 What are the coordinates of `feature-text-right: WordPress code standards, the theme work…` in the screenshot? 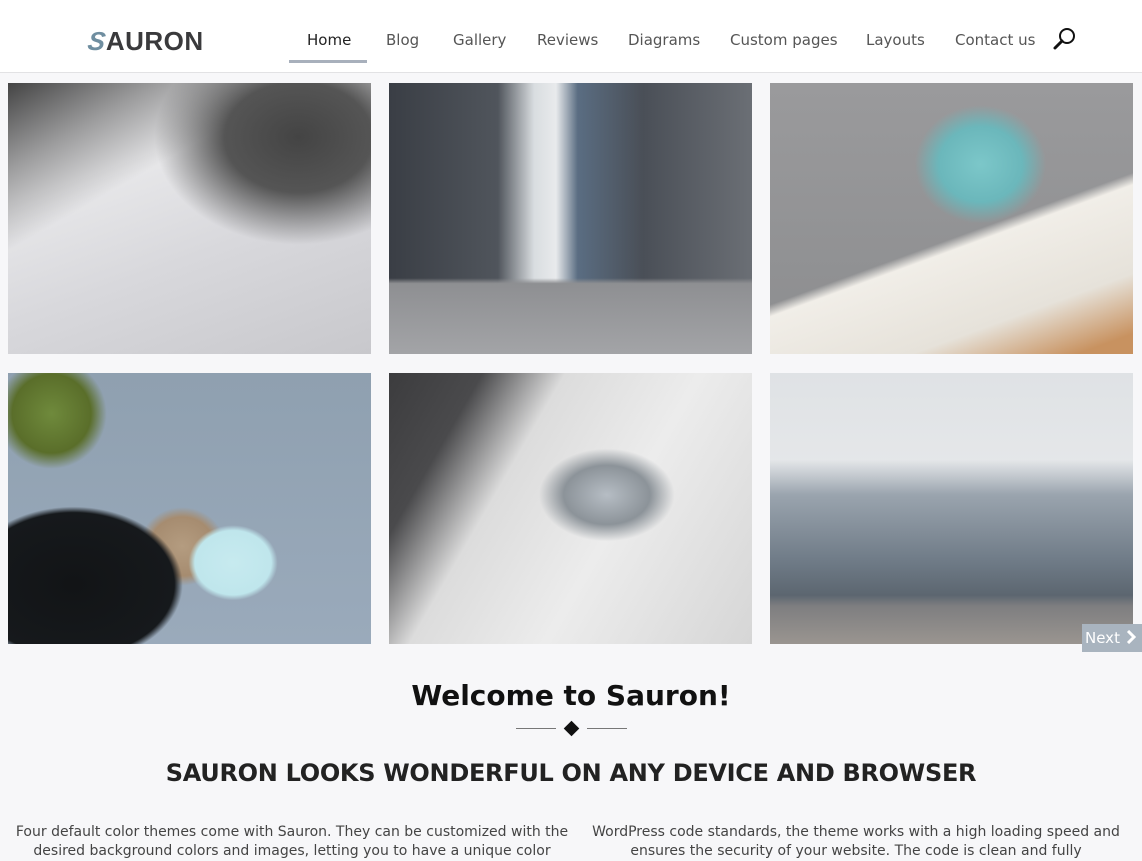 It's located at (856, 841).